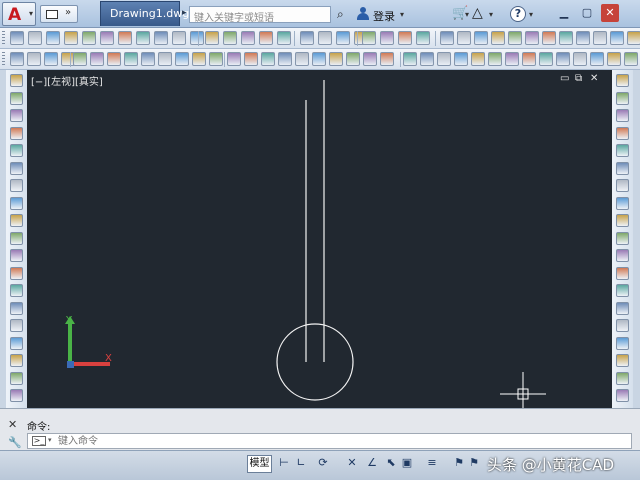 The width and height of the screenshot is (640, 480). Describe the element at coordinates (39, 441) in the screenshot. I see `command-prompt-icon: >_` at that location.